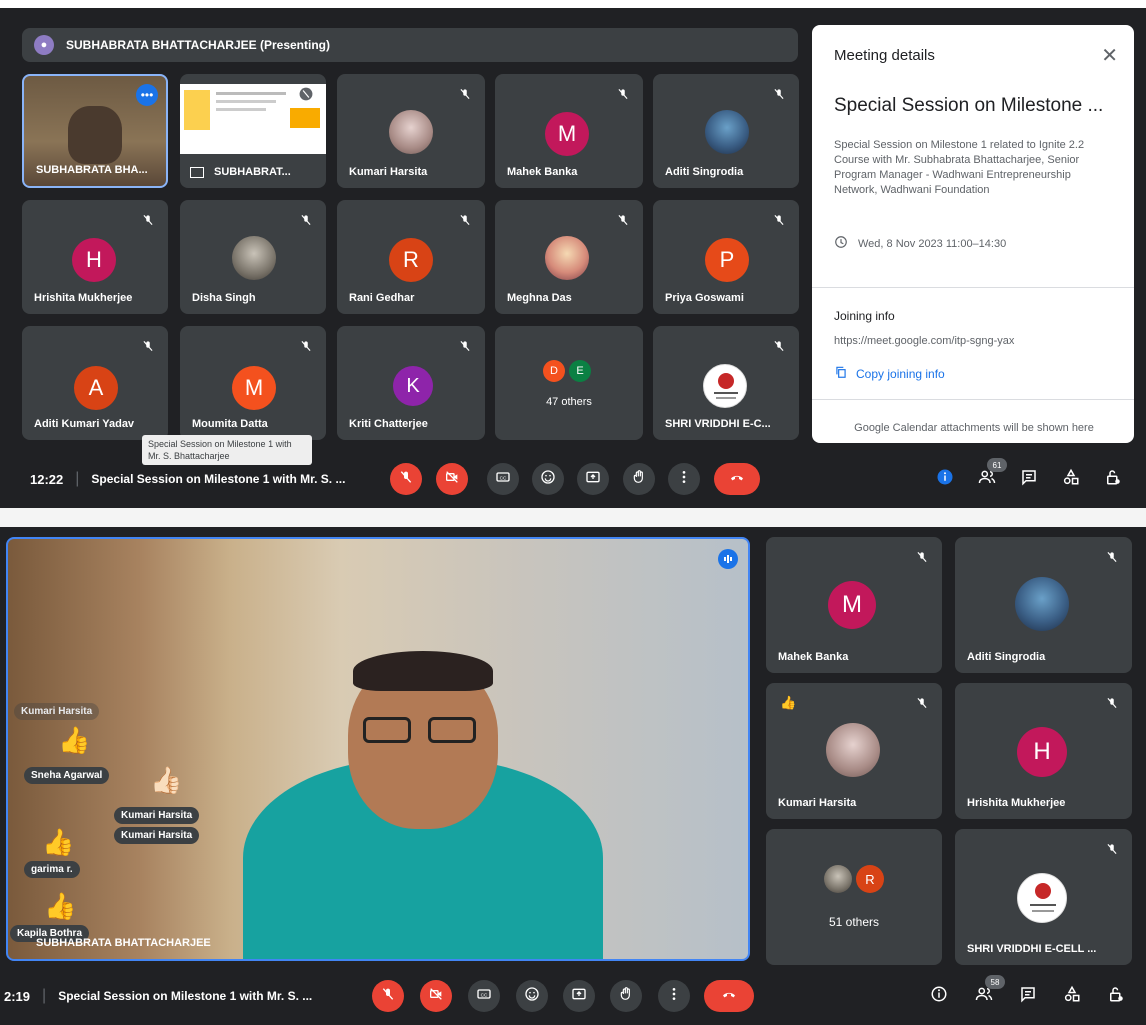 This screenshot has height=1025, width=1146. I want to click on camera-off-icon, so click(436, 996).